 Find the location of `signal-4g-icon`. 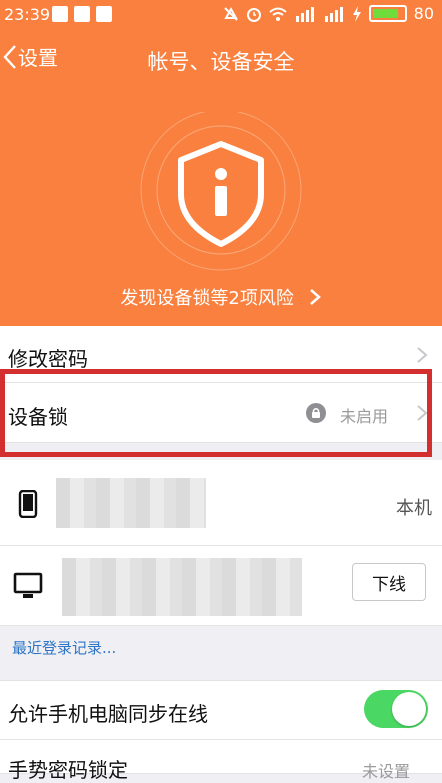

signal-4g-icon is located at coordinates (333, 14).